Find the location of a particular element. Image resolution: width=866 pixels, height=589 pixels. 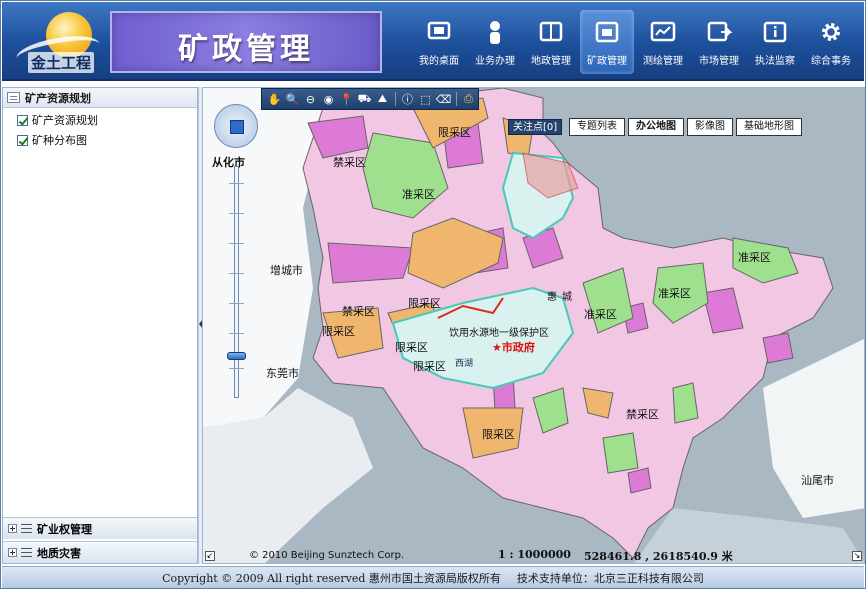

panel-header: 矿产资源规划 is located at coordinates (100, 98).